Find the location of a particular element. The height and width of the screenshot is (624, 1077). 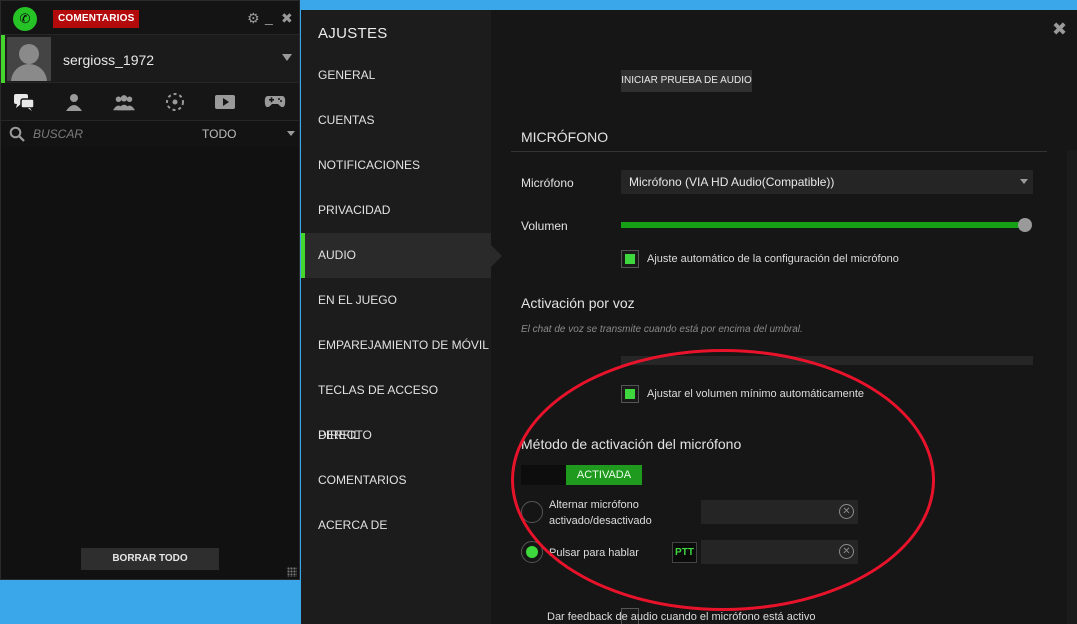

group-icon is located at coordinates (124, 102).